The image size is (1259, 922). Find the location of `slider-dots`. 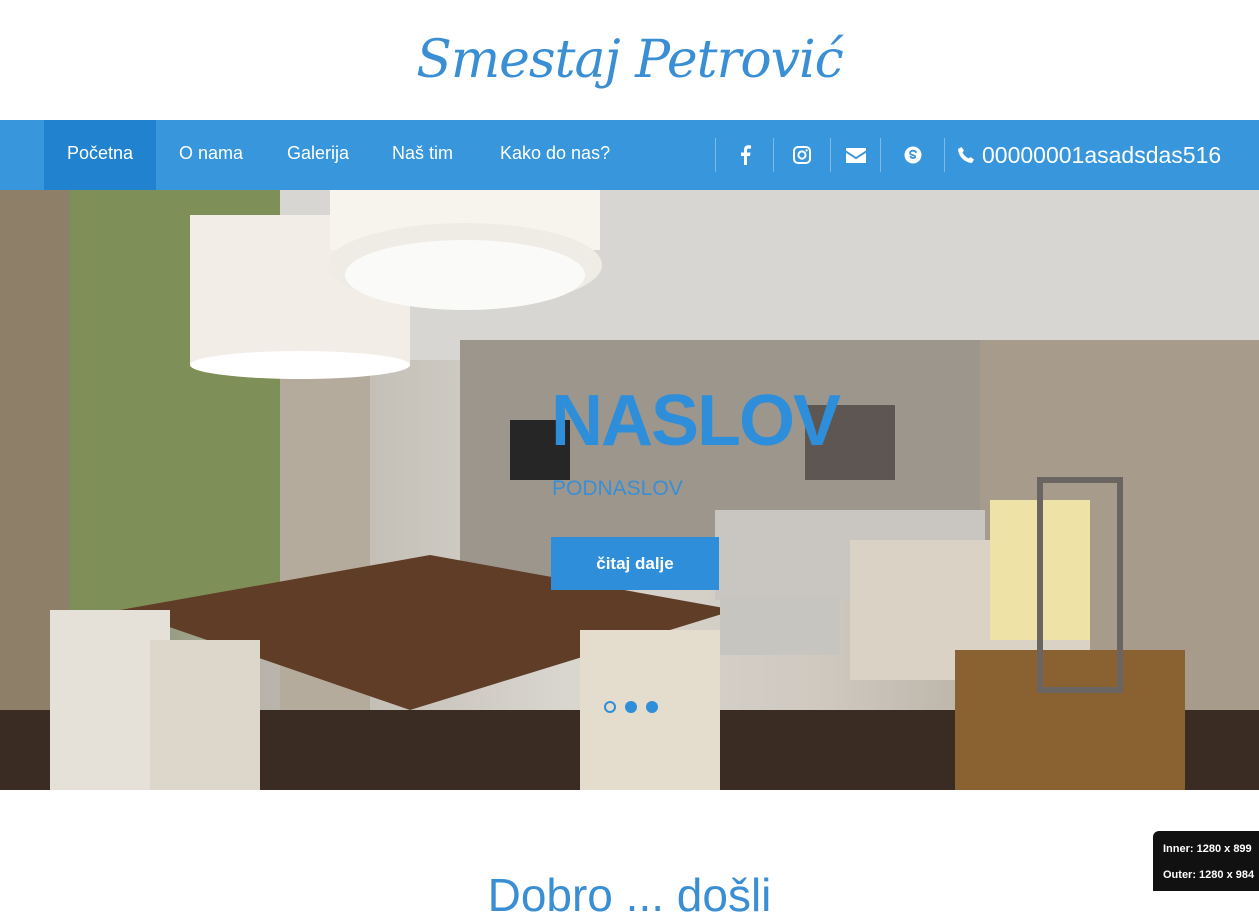

slider-dots is located at coordinates (631, 707).